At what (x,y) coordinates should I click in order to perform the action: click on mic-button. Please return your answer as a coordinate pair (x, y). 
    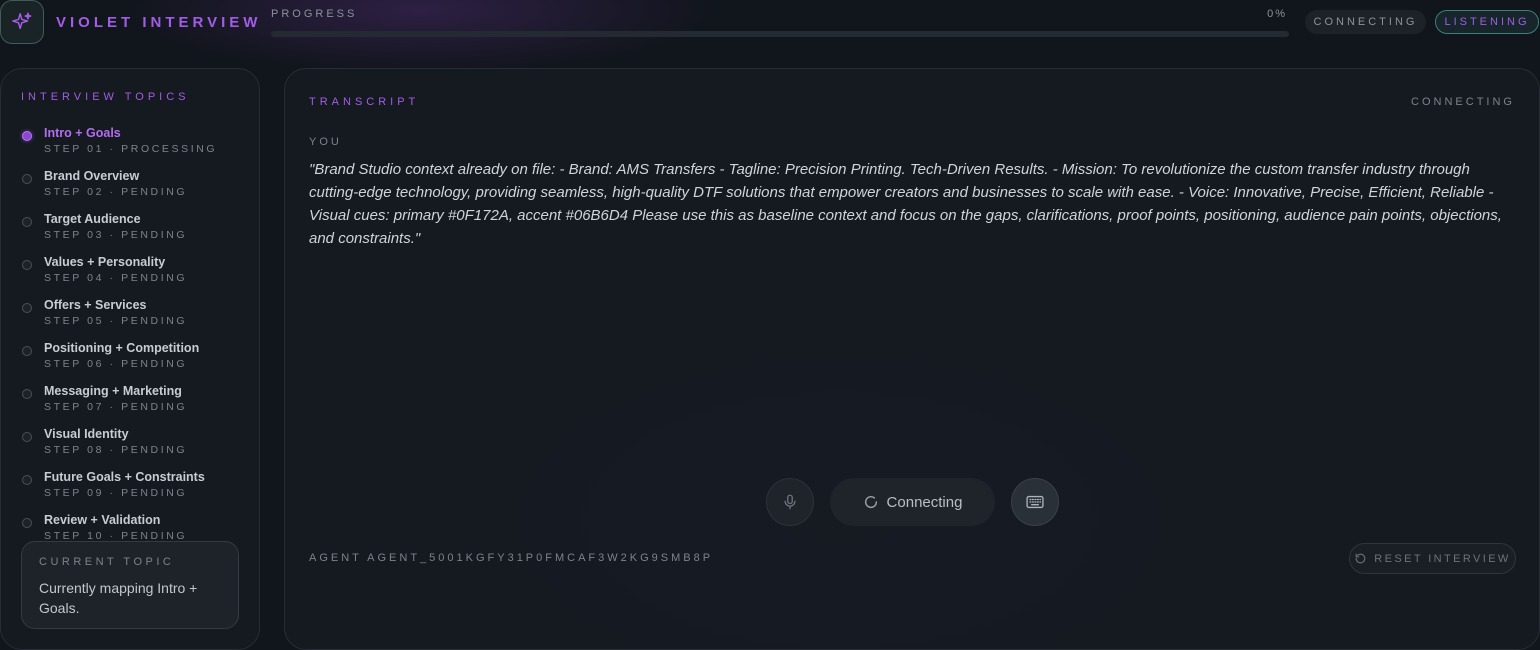
    Looking at the image, I should click on (790, 502).